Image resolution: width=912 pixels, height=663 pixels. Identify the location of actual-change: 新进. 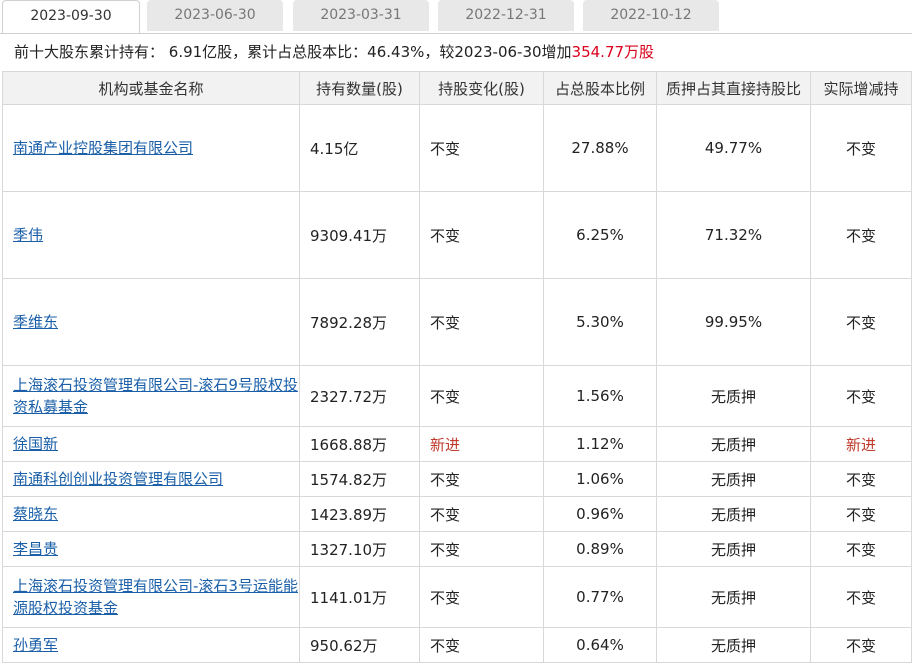
(860, 444).